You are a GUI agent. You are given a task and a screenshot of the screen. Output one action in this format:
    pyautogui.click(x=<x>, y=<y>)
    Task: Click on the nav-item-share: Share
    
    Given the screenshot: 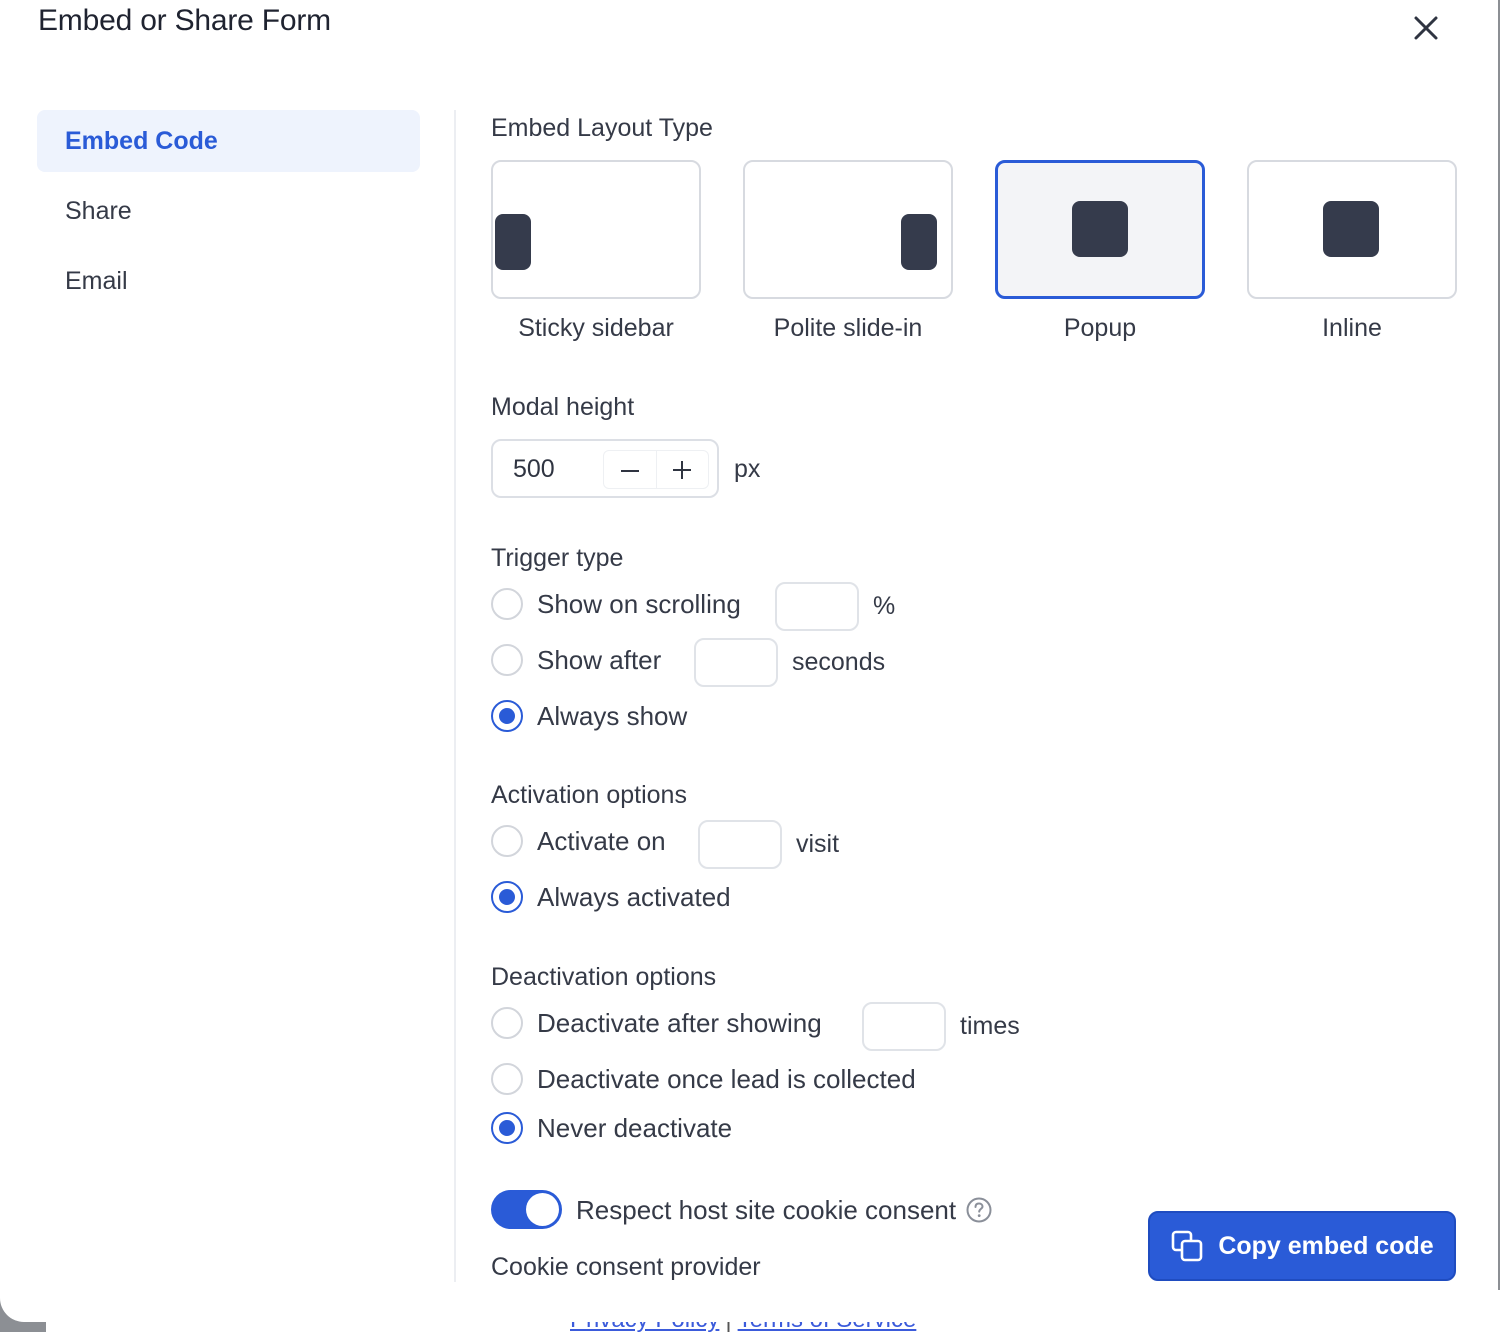 What is the action you would take?
    pyautogui.click(x=228, y=211)
    